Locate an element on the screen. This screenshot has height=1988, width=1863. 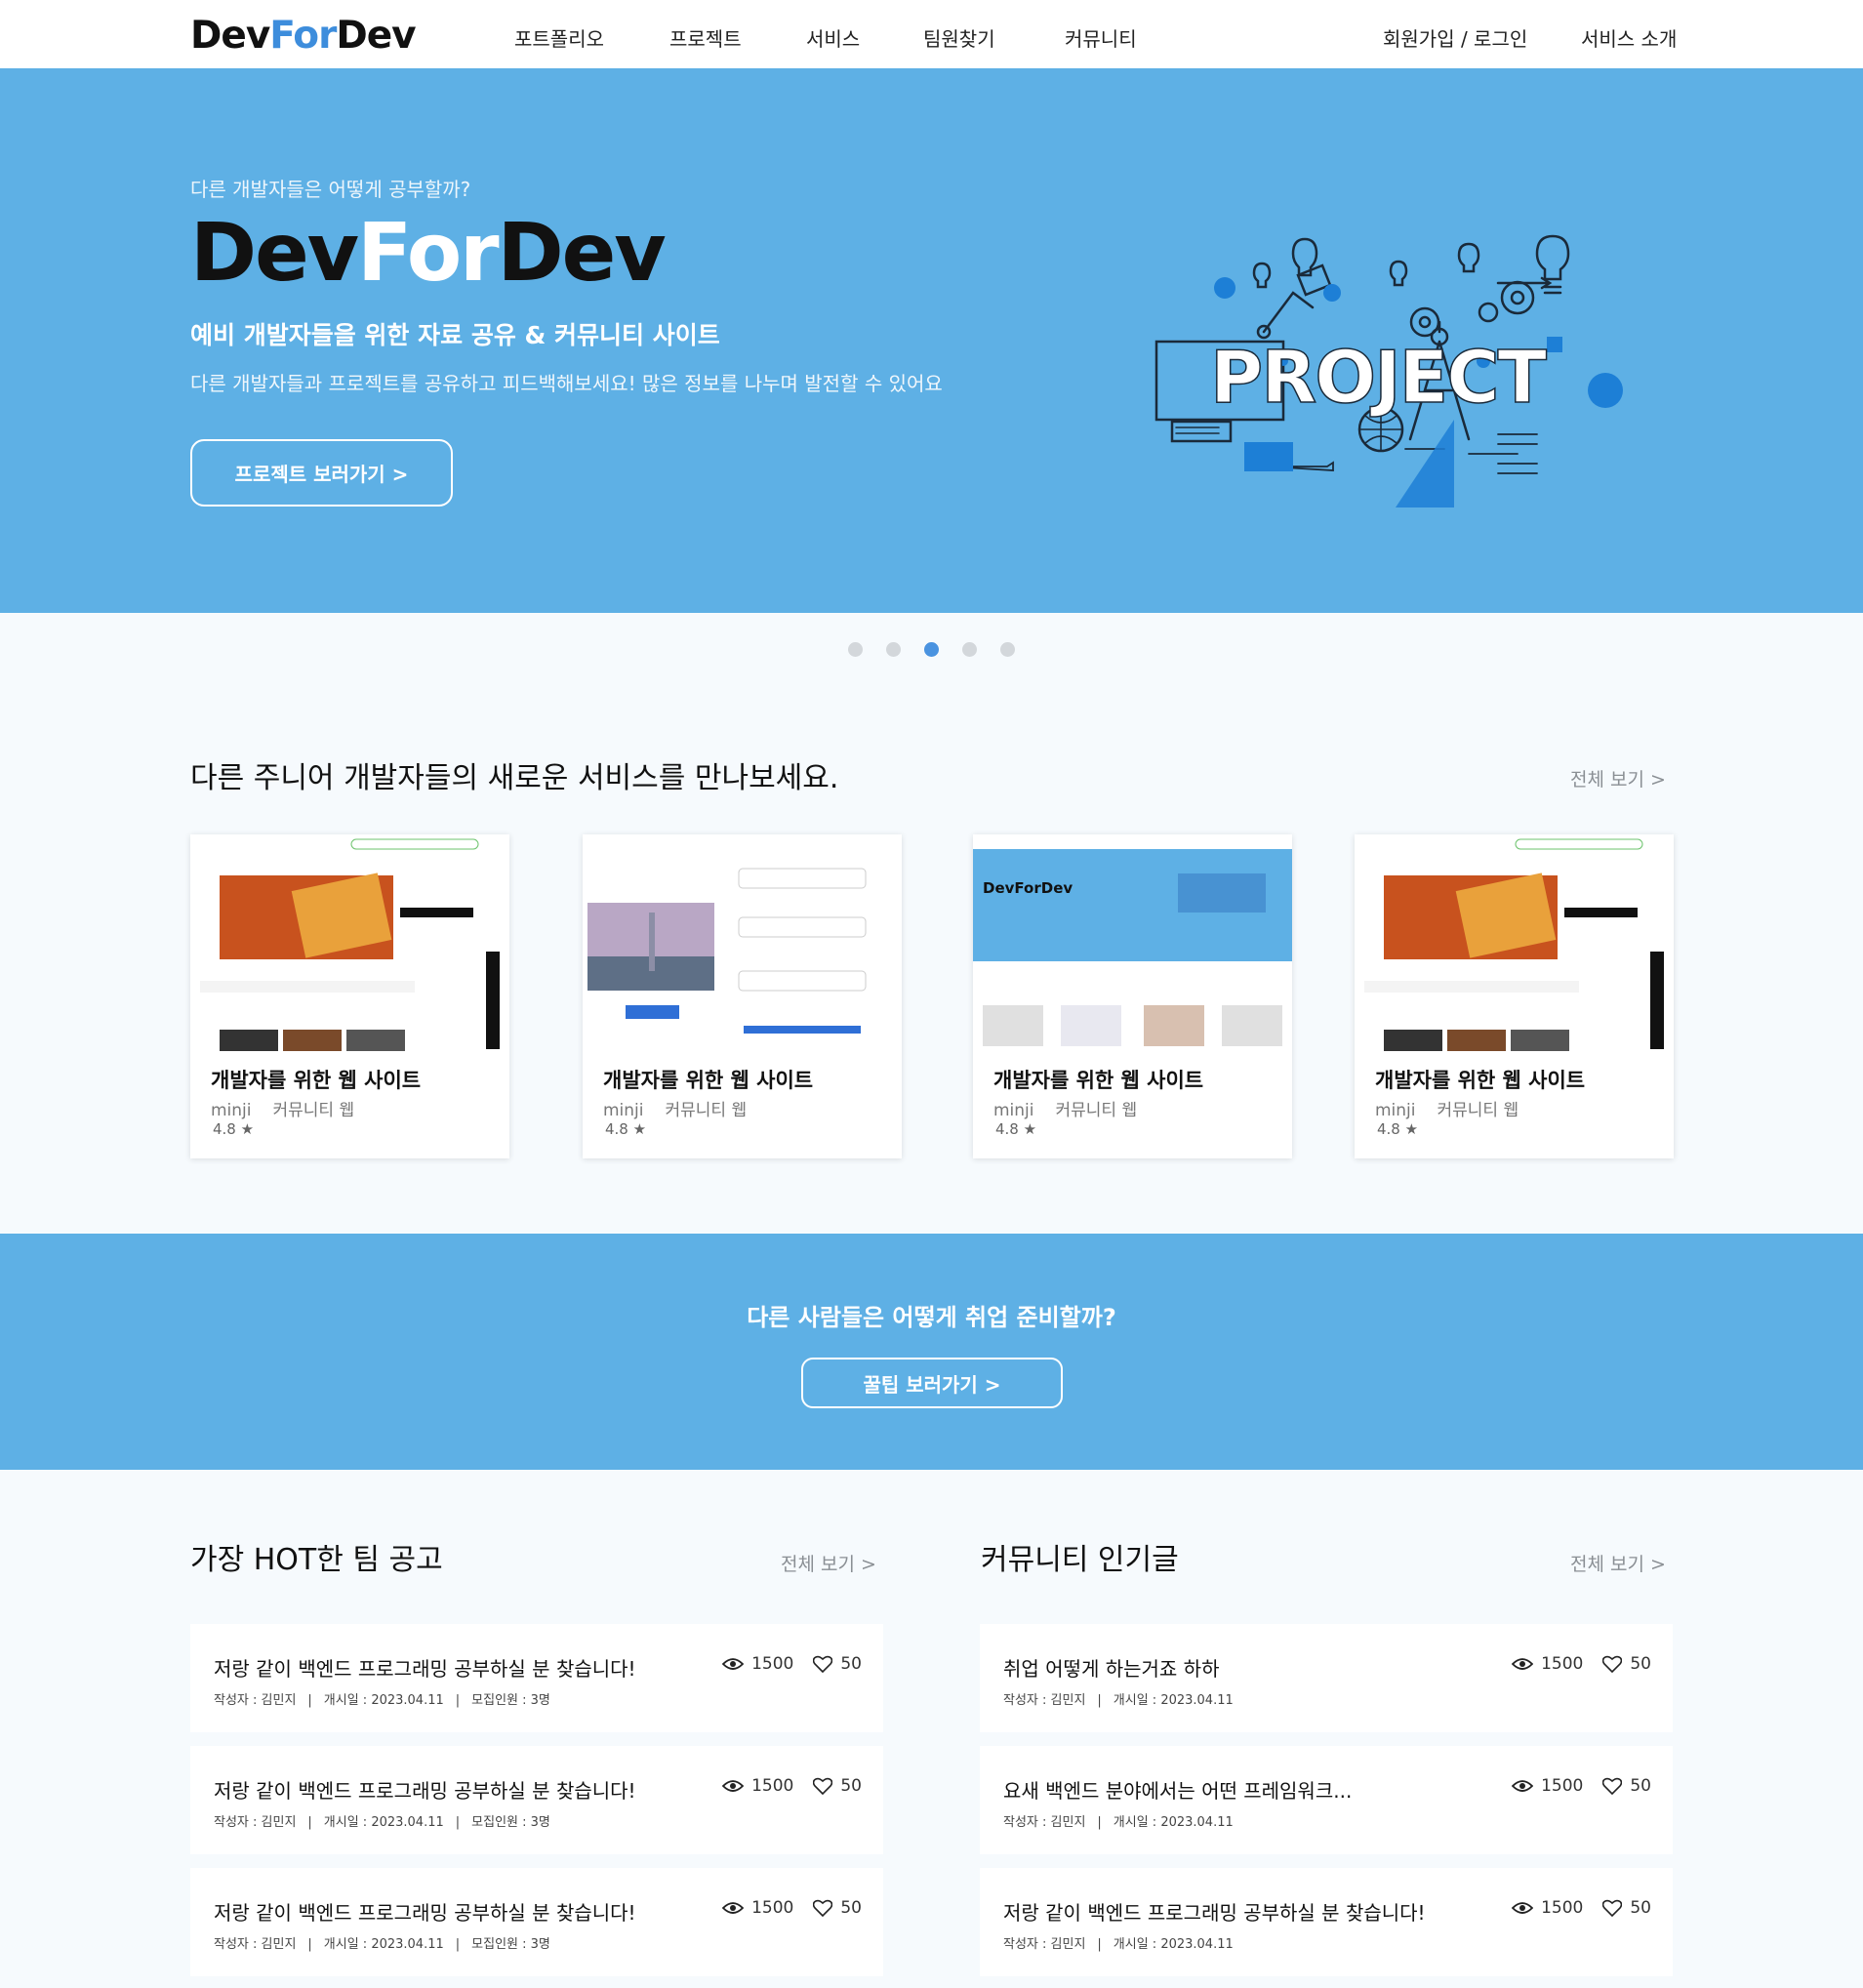
hero-question: 다른 개발자들은 어떻게 공부할까? is located at coordinates (330, 189).